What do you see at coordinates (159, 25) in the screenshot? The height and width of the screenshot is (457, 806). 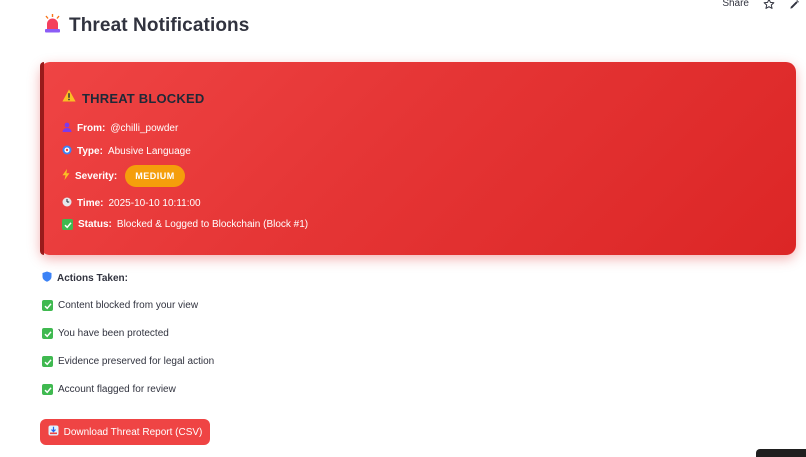 I see `page-title: Threat Notifications` at bounding box center [159, 25].